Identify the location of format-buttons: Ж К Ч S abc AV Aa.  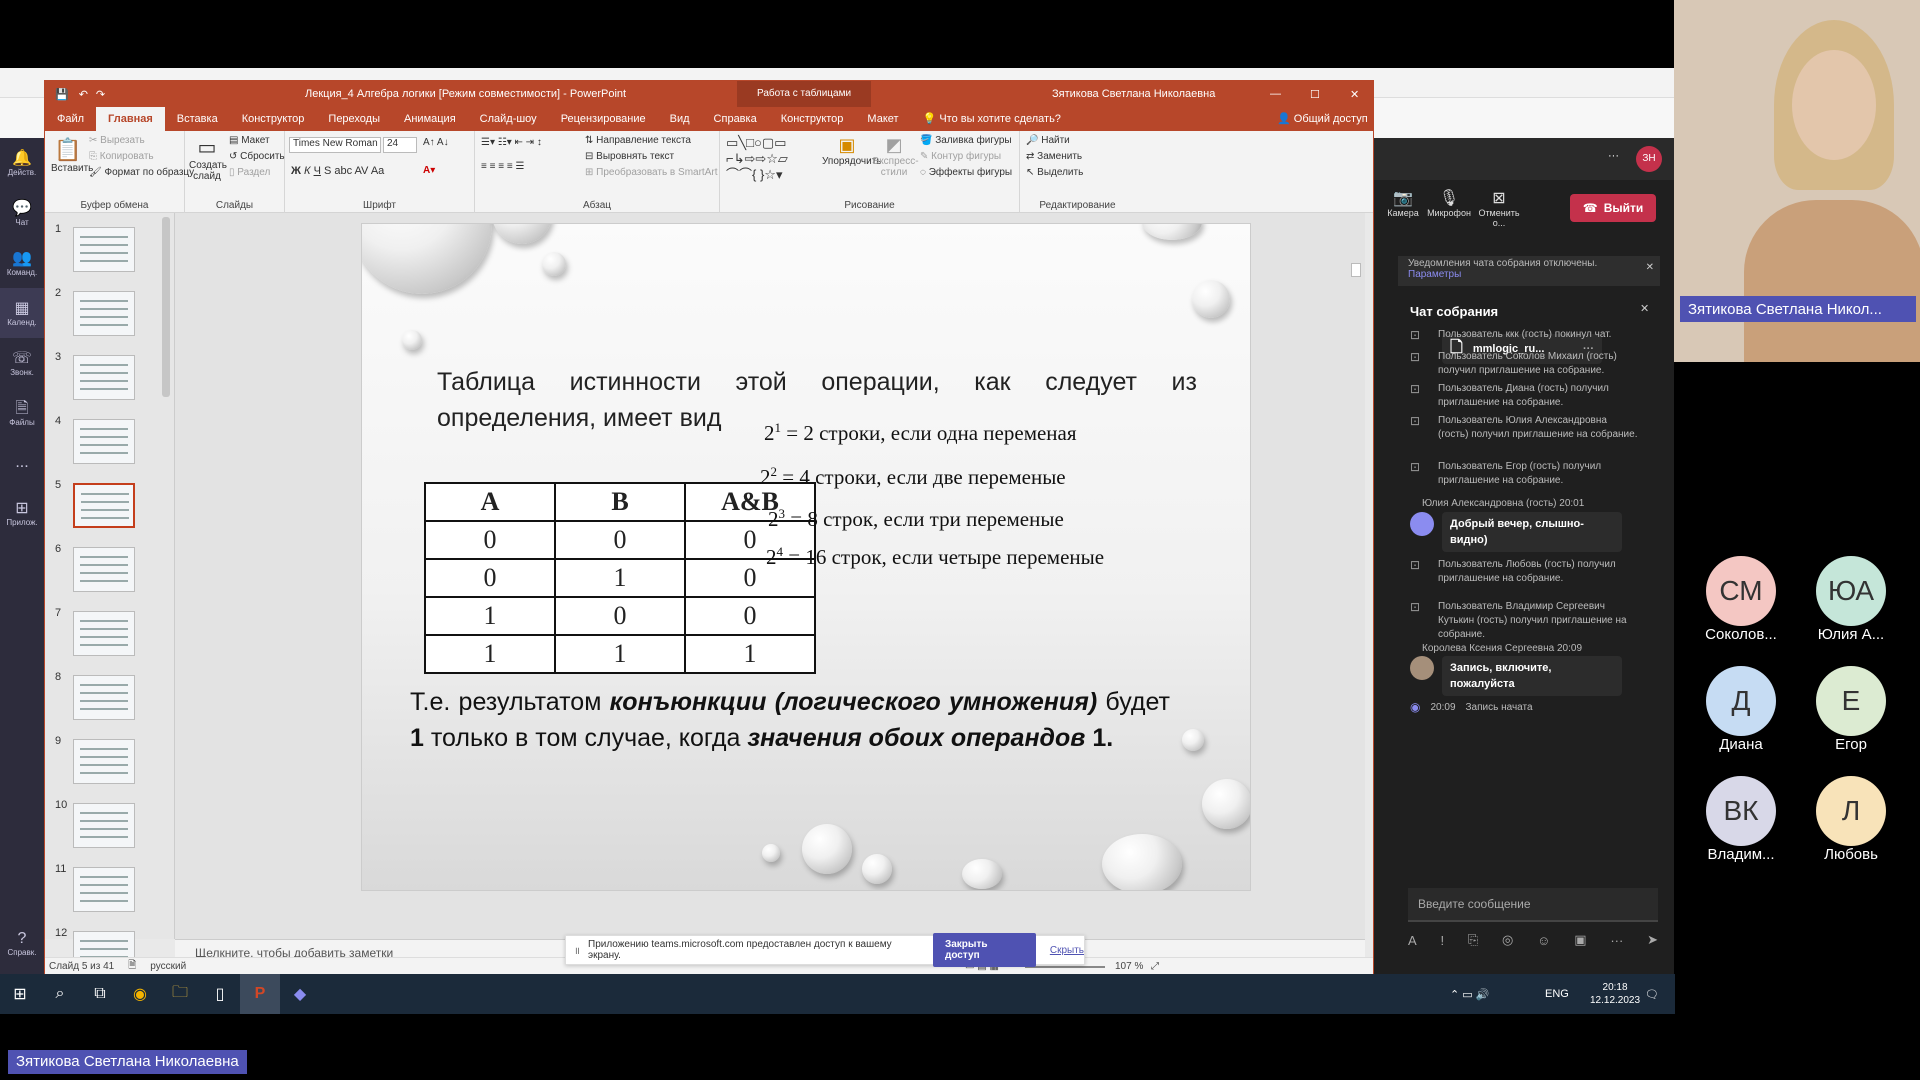
(337, 171).